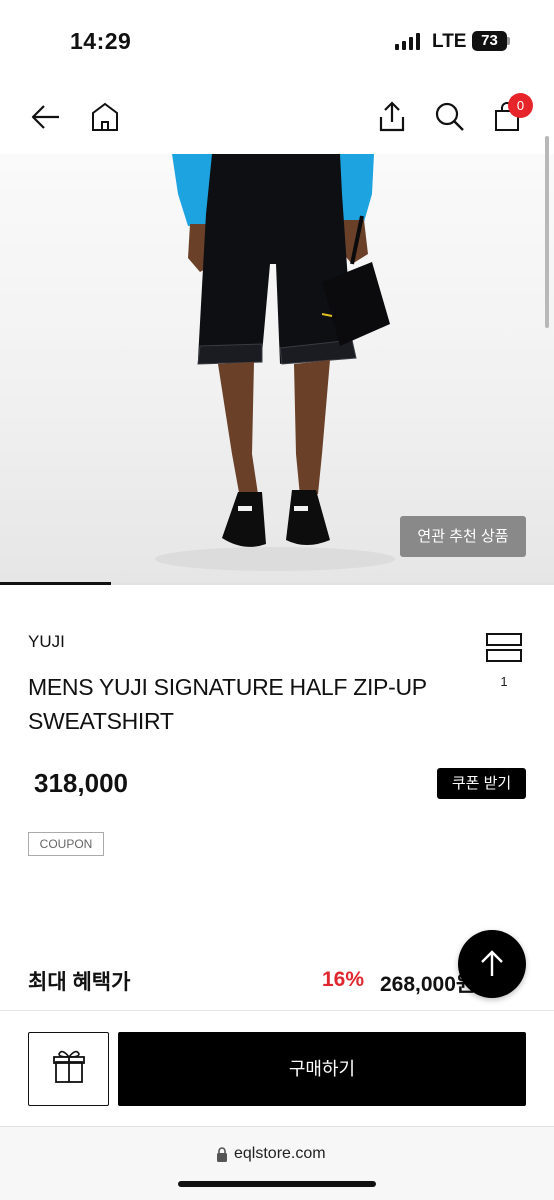 The image size is (554, 1200). Describe the element at coordinates (450, 117) in the screenshot. I see `search-icon` at that location.